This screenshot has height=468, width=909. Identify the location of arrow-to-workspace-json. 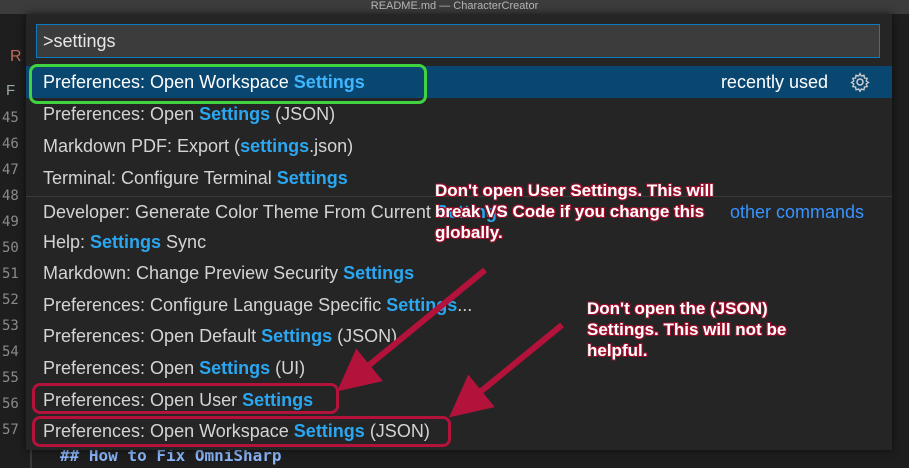
(506, 370).